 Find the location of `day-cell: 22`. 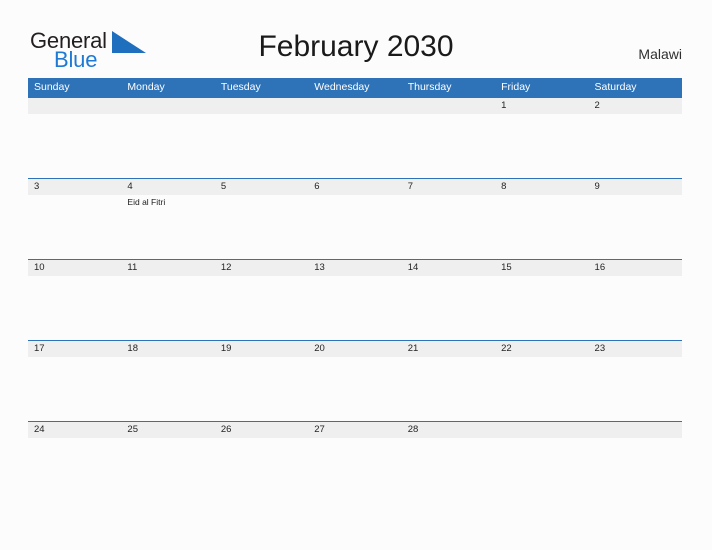

day-cell: 22 is located at coordinates (541, 381).